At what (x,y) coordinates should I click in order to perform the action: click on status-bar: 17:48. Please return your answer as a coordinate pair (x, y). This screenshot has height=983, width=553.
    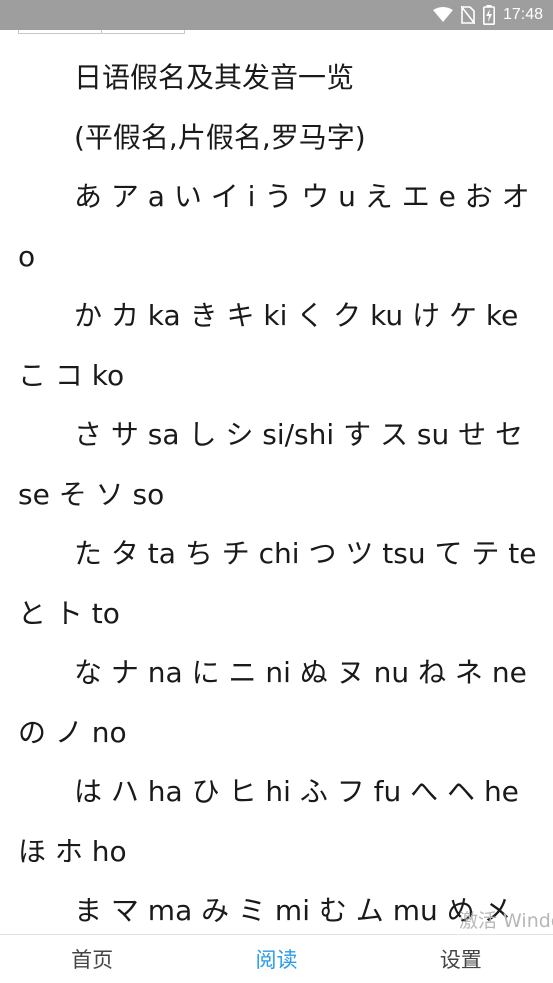
    Looking at the image, I should click on (276, 15).